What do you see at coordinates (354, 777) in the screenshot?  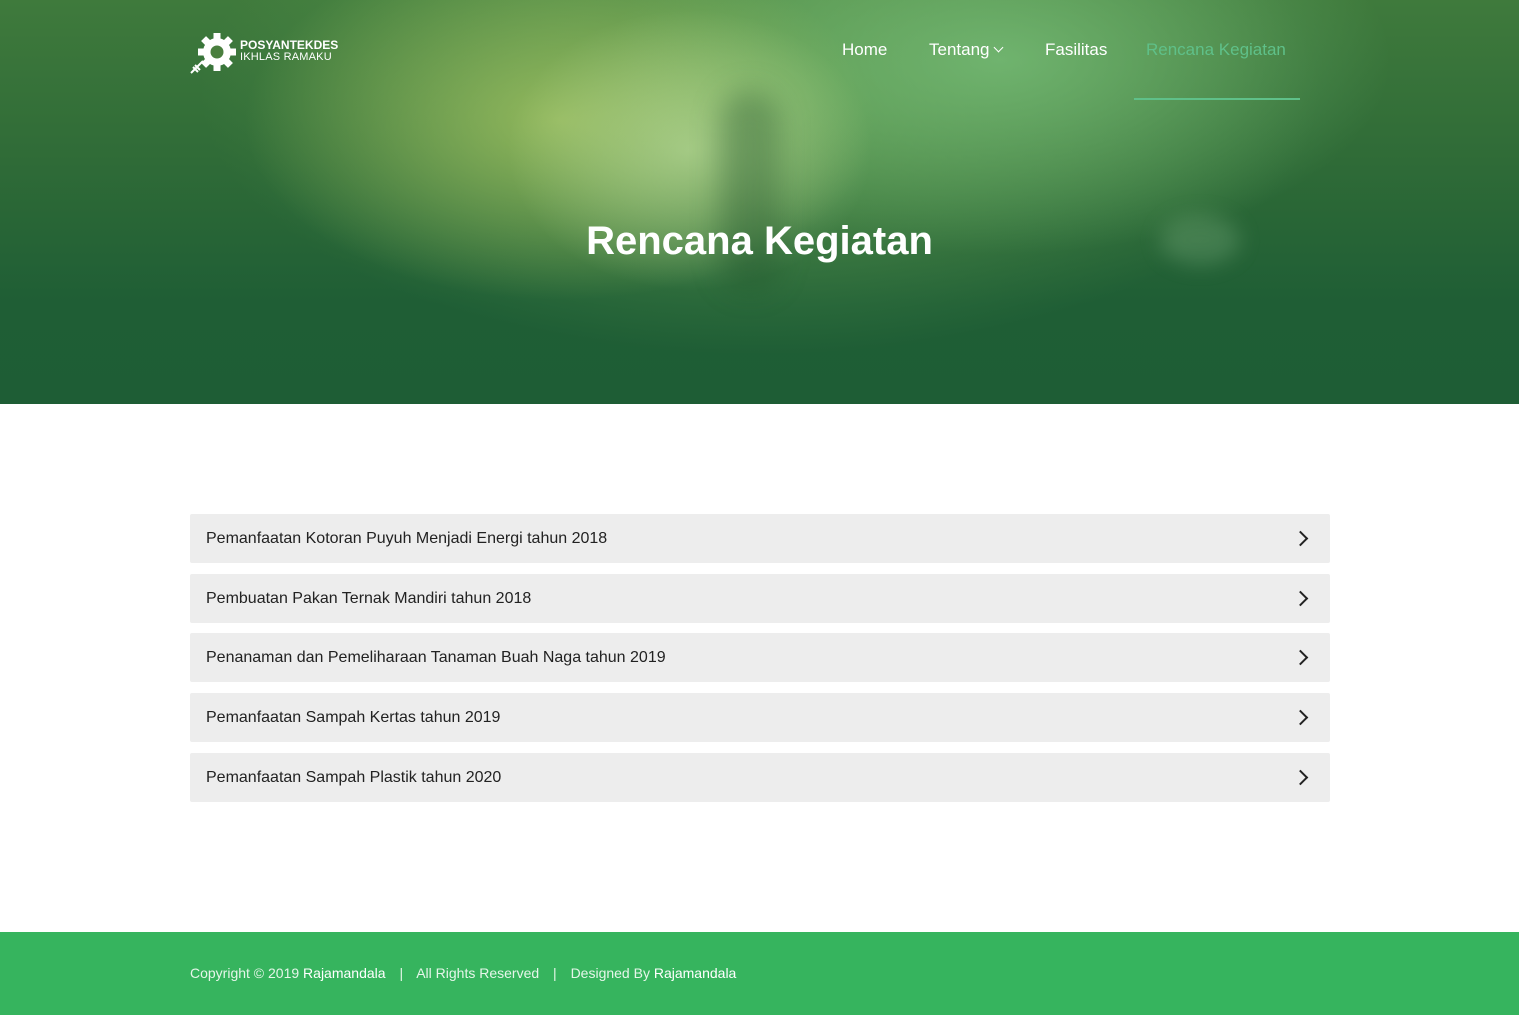 I see `list-item-label: Pemanfaatan Sampah Plastik tahun 2020` at bounding box center [354, 777].